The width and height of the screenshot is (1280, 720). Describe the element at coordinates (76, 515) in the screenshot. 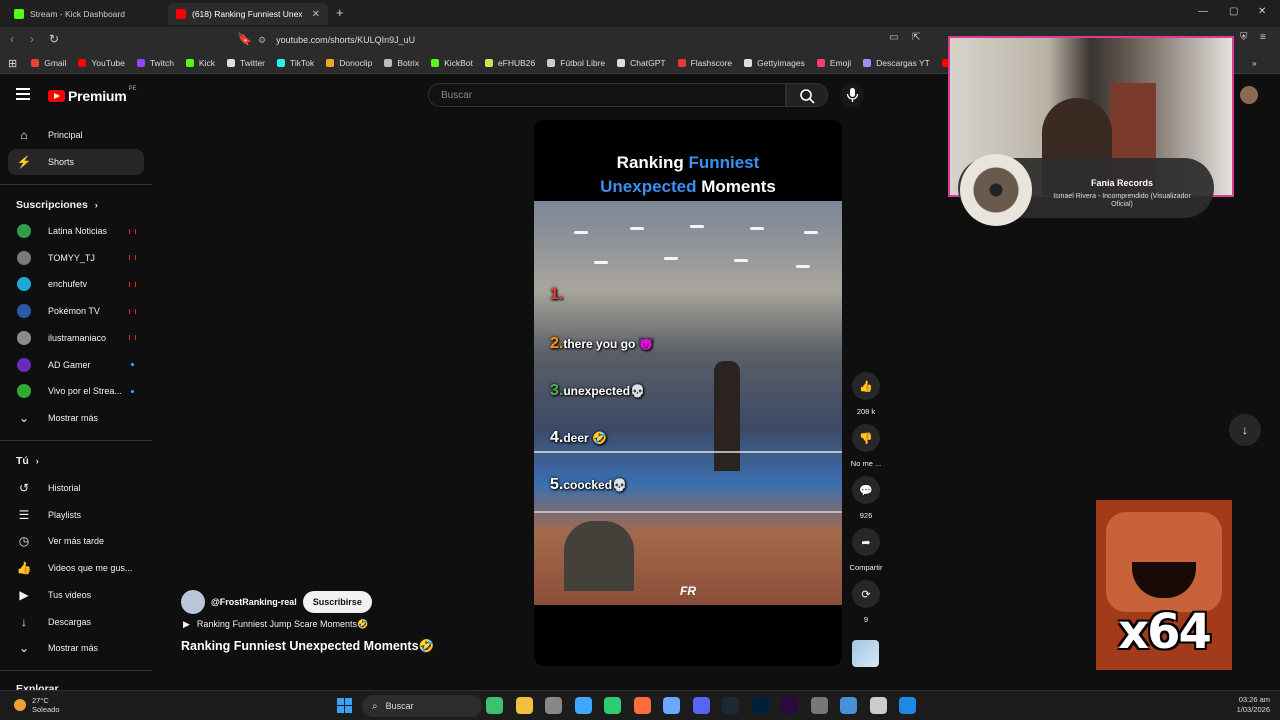

I see `sidebar-item-playlist: ☰ Playlists` at that location.